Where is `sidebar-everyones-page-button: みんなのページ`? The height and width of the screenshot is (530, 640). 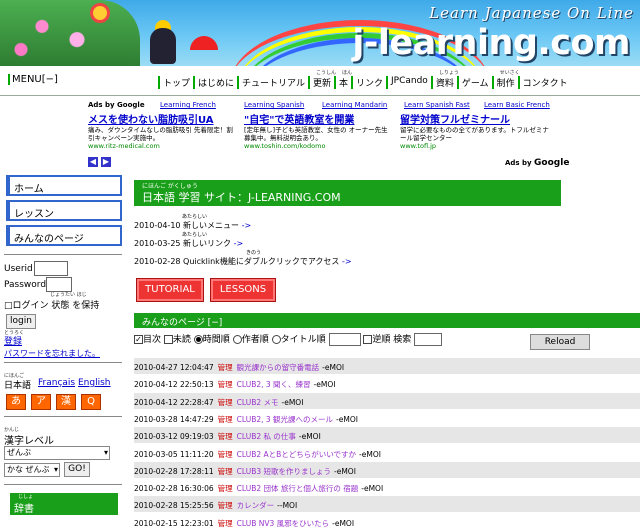
sidebar-everyones-page-button: みんなのページ is located at coordinates (64, 235).